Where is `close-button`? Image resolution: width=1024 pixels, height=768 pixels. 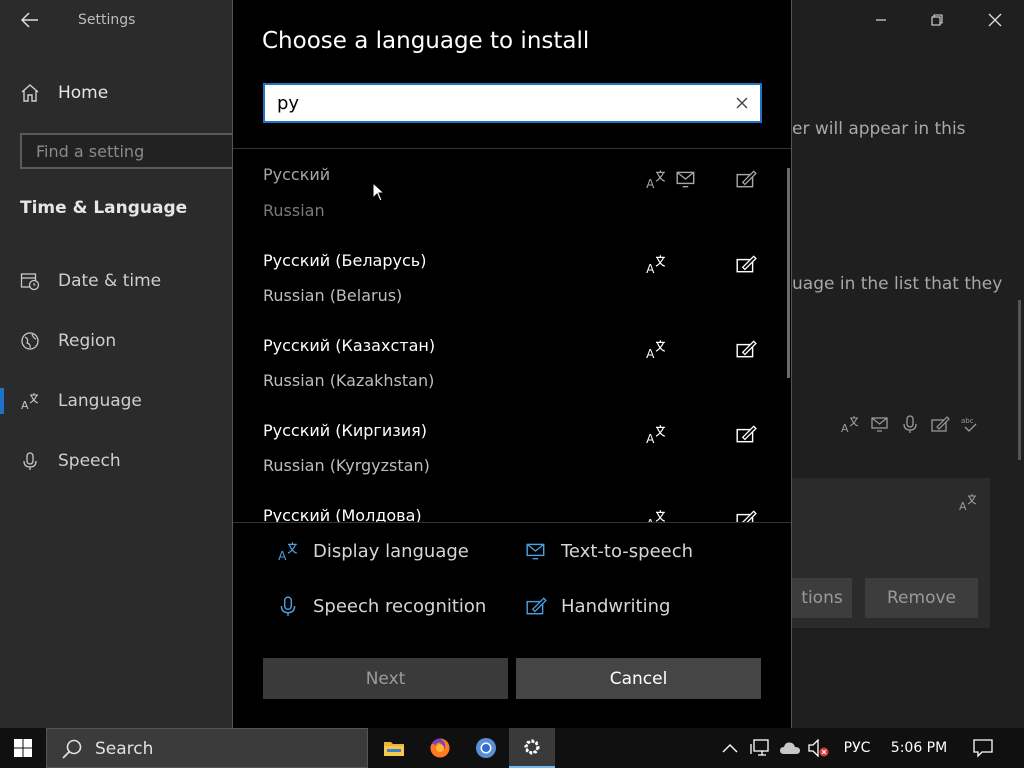 close-button is located at coordinates (995, 20).